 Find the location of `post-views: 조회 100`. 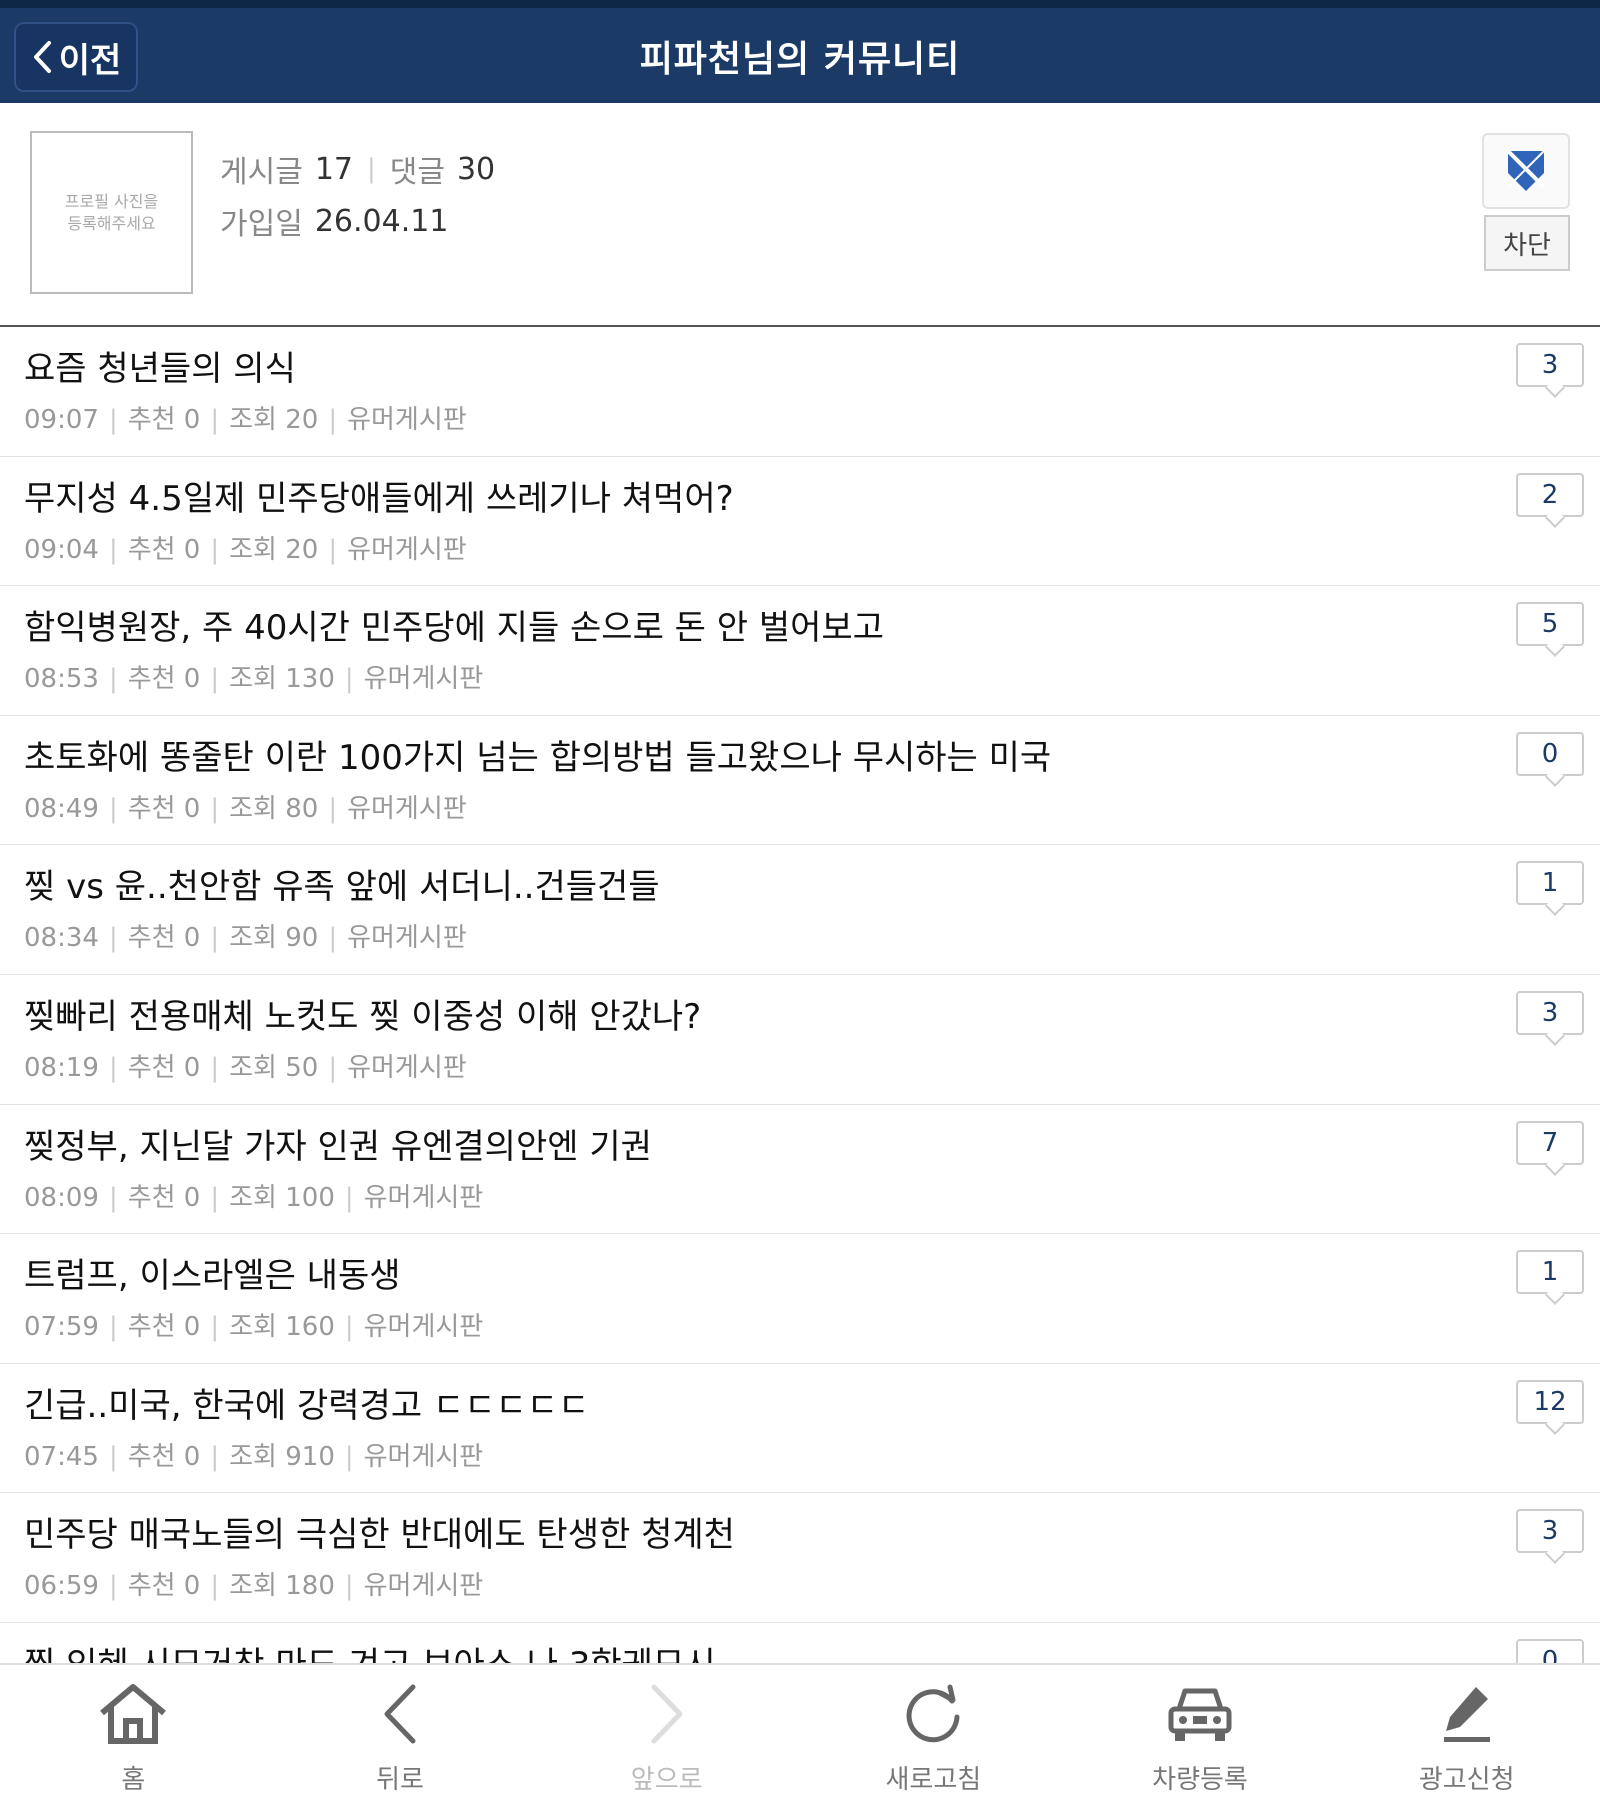

post-views: 조회 100 is located at coordinates (282, 1197).